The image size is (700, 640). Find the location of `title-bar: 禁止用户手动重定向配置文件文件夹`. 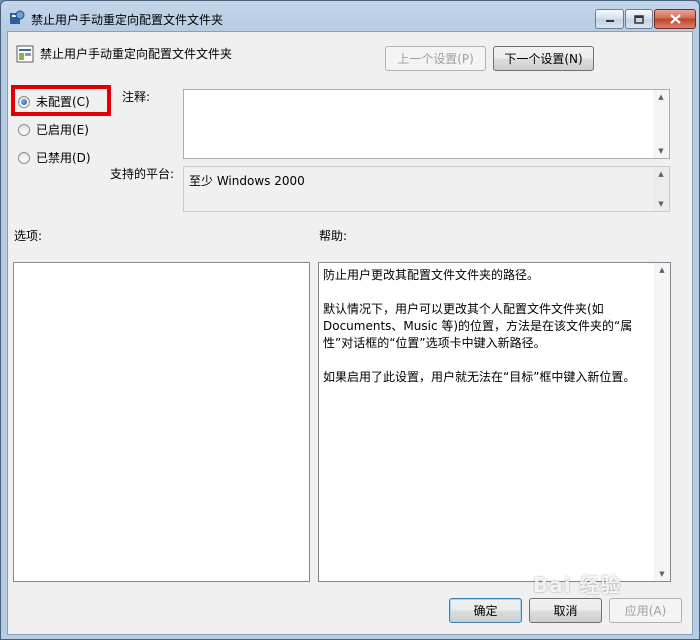

title-bar: 禁止用户手动重定向配置文件文件夹 is located at coordinates (350, 16).